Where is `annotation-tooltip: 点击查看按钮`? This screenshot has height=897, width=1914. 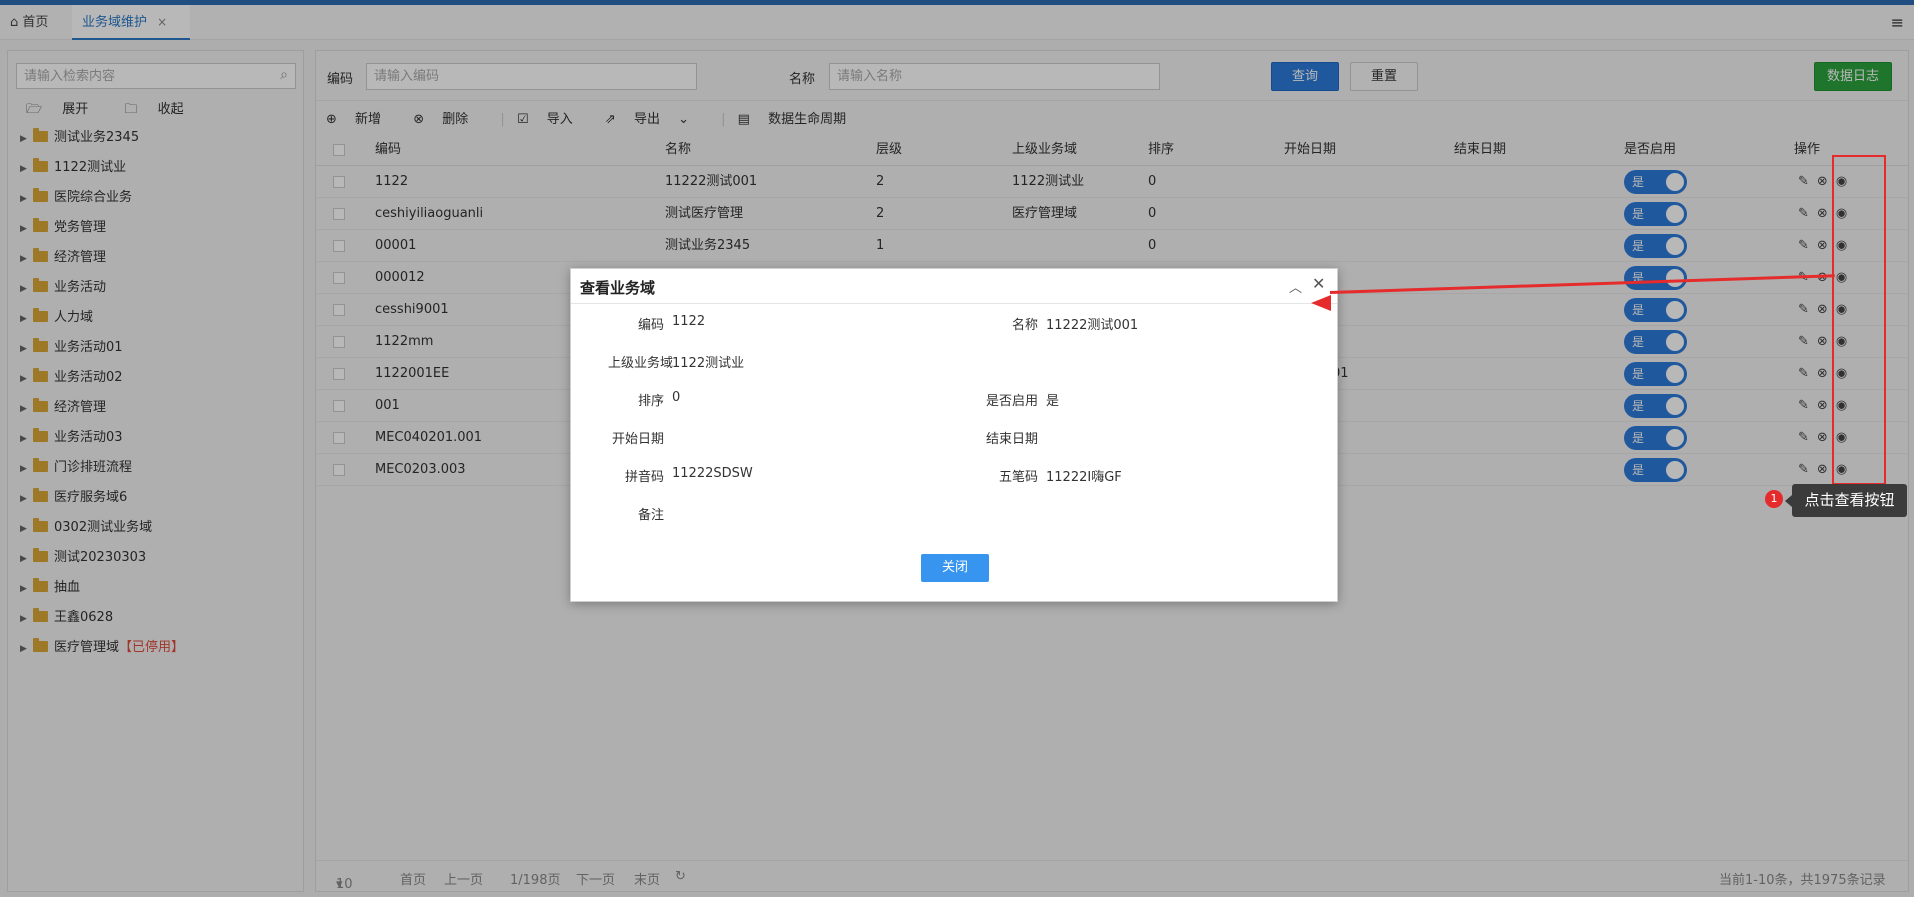
annotation-tooltip: 点击查看按钮 is located at coordinates (1846, 500).